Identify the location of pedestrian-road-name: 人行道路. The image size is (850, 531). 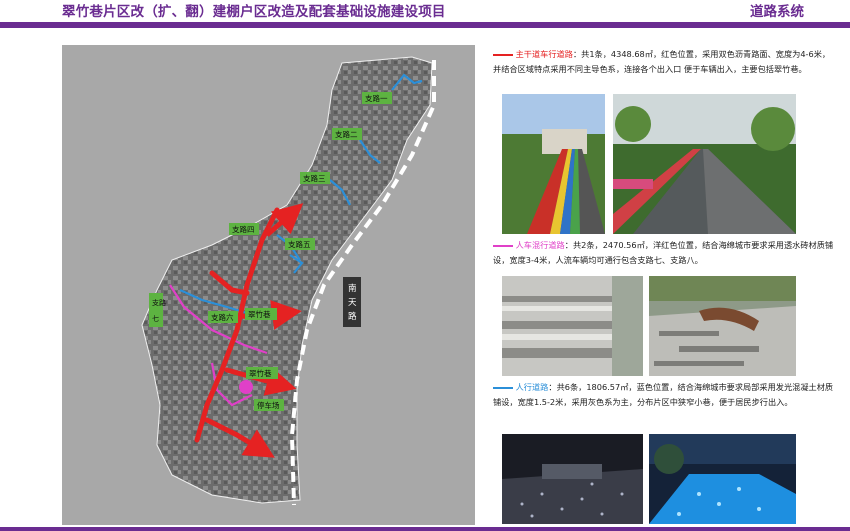
(532, 387).